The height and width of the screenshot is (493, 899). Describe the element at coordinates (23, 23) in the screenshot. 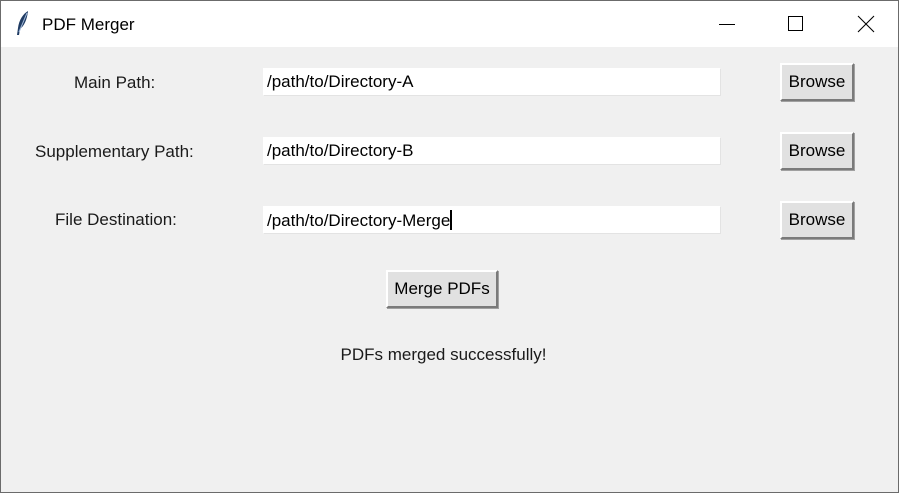

I see `feather-icon` at that location.